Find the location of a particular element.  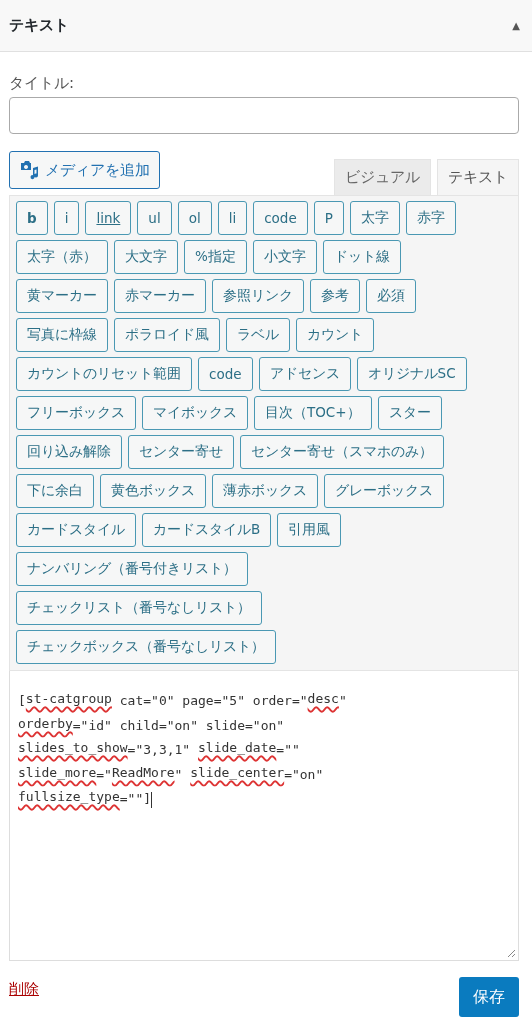

title-field is located at coordinates (264, 115).